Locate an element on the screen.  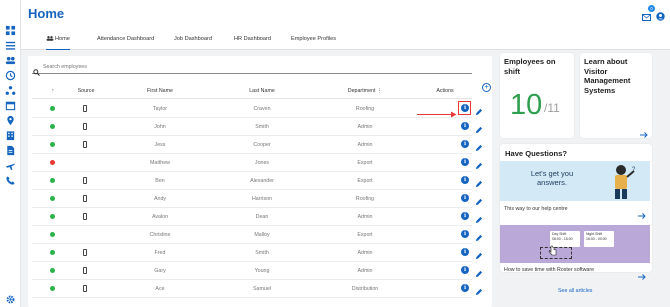
clock-icon is located at coordinates (10, 75).